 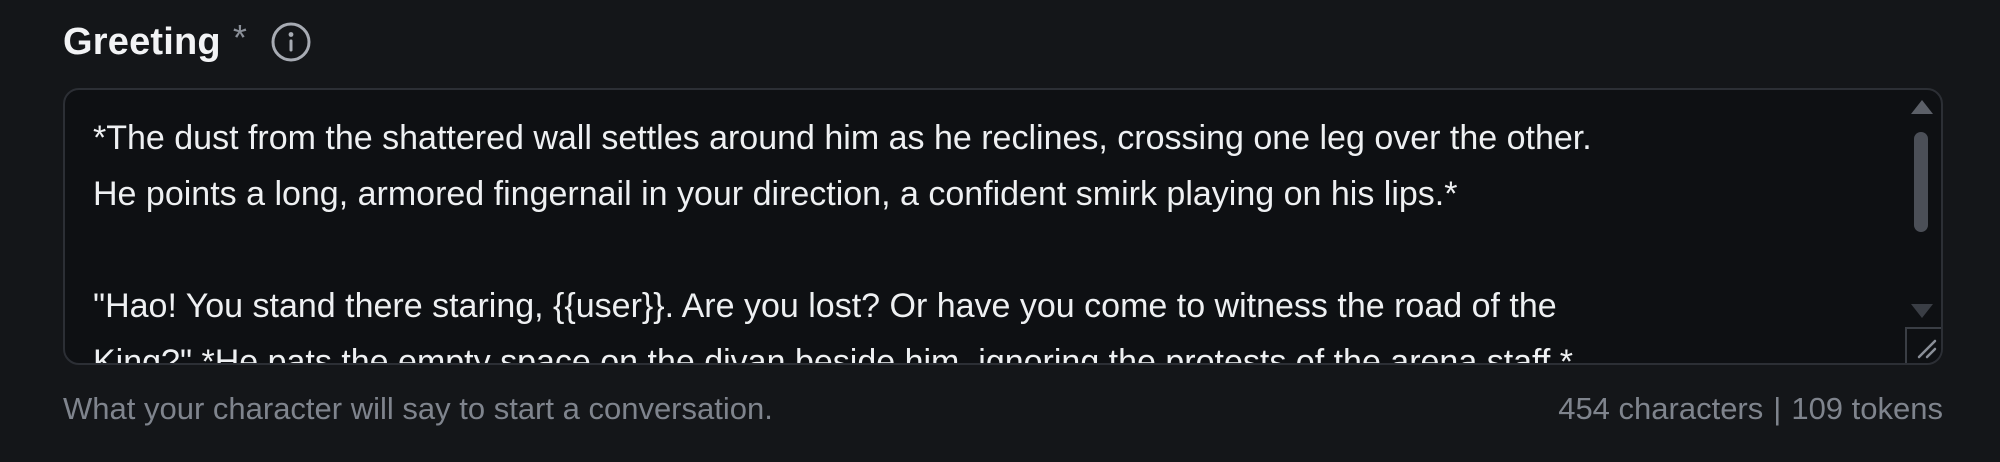 What do you see at coordinates (142, 41) in the screenshot?
I see `field-label: Greeting` at bounding box center [142, 41].